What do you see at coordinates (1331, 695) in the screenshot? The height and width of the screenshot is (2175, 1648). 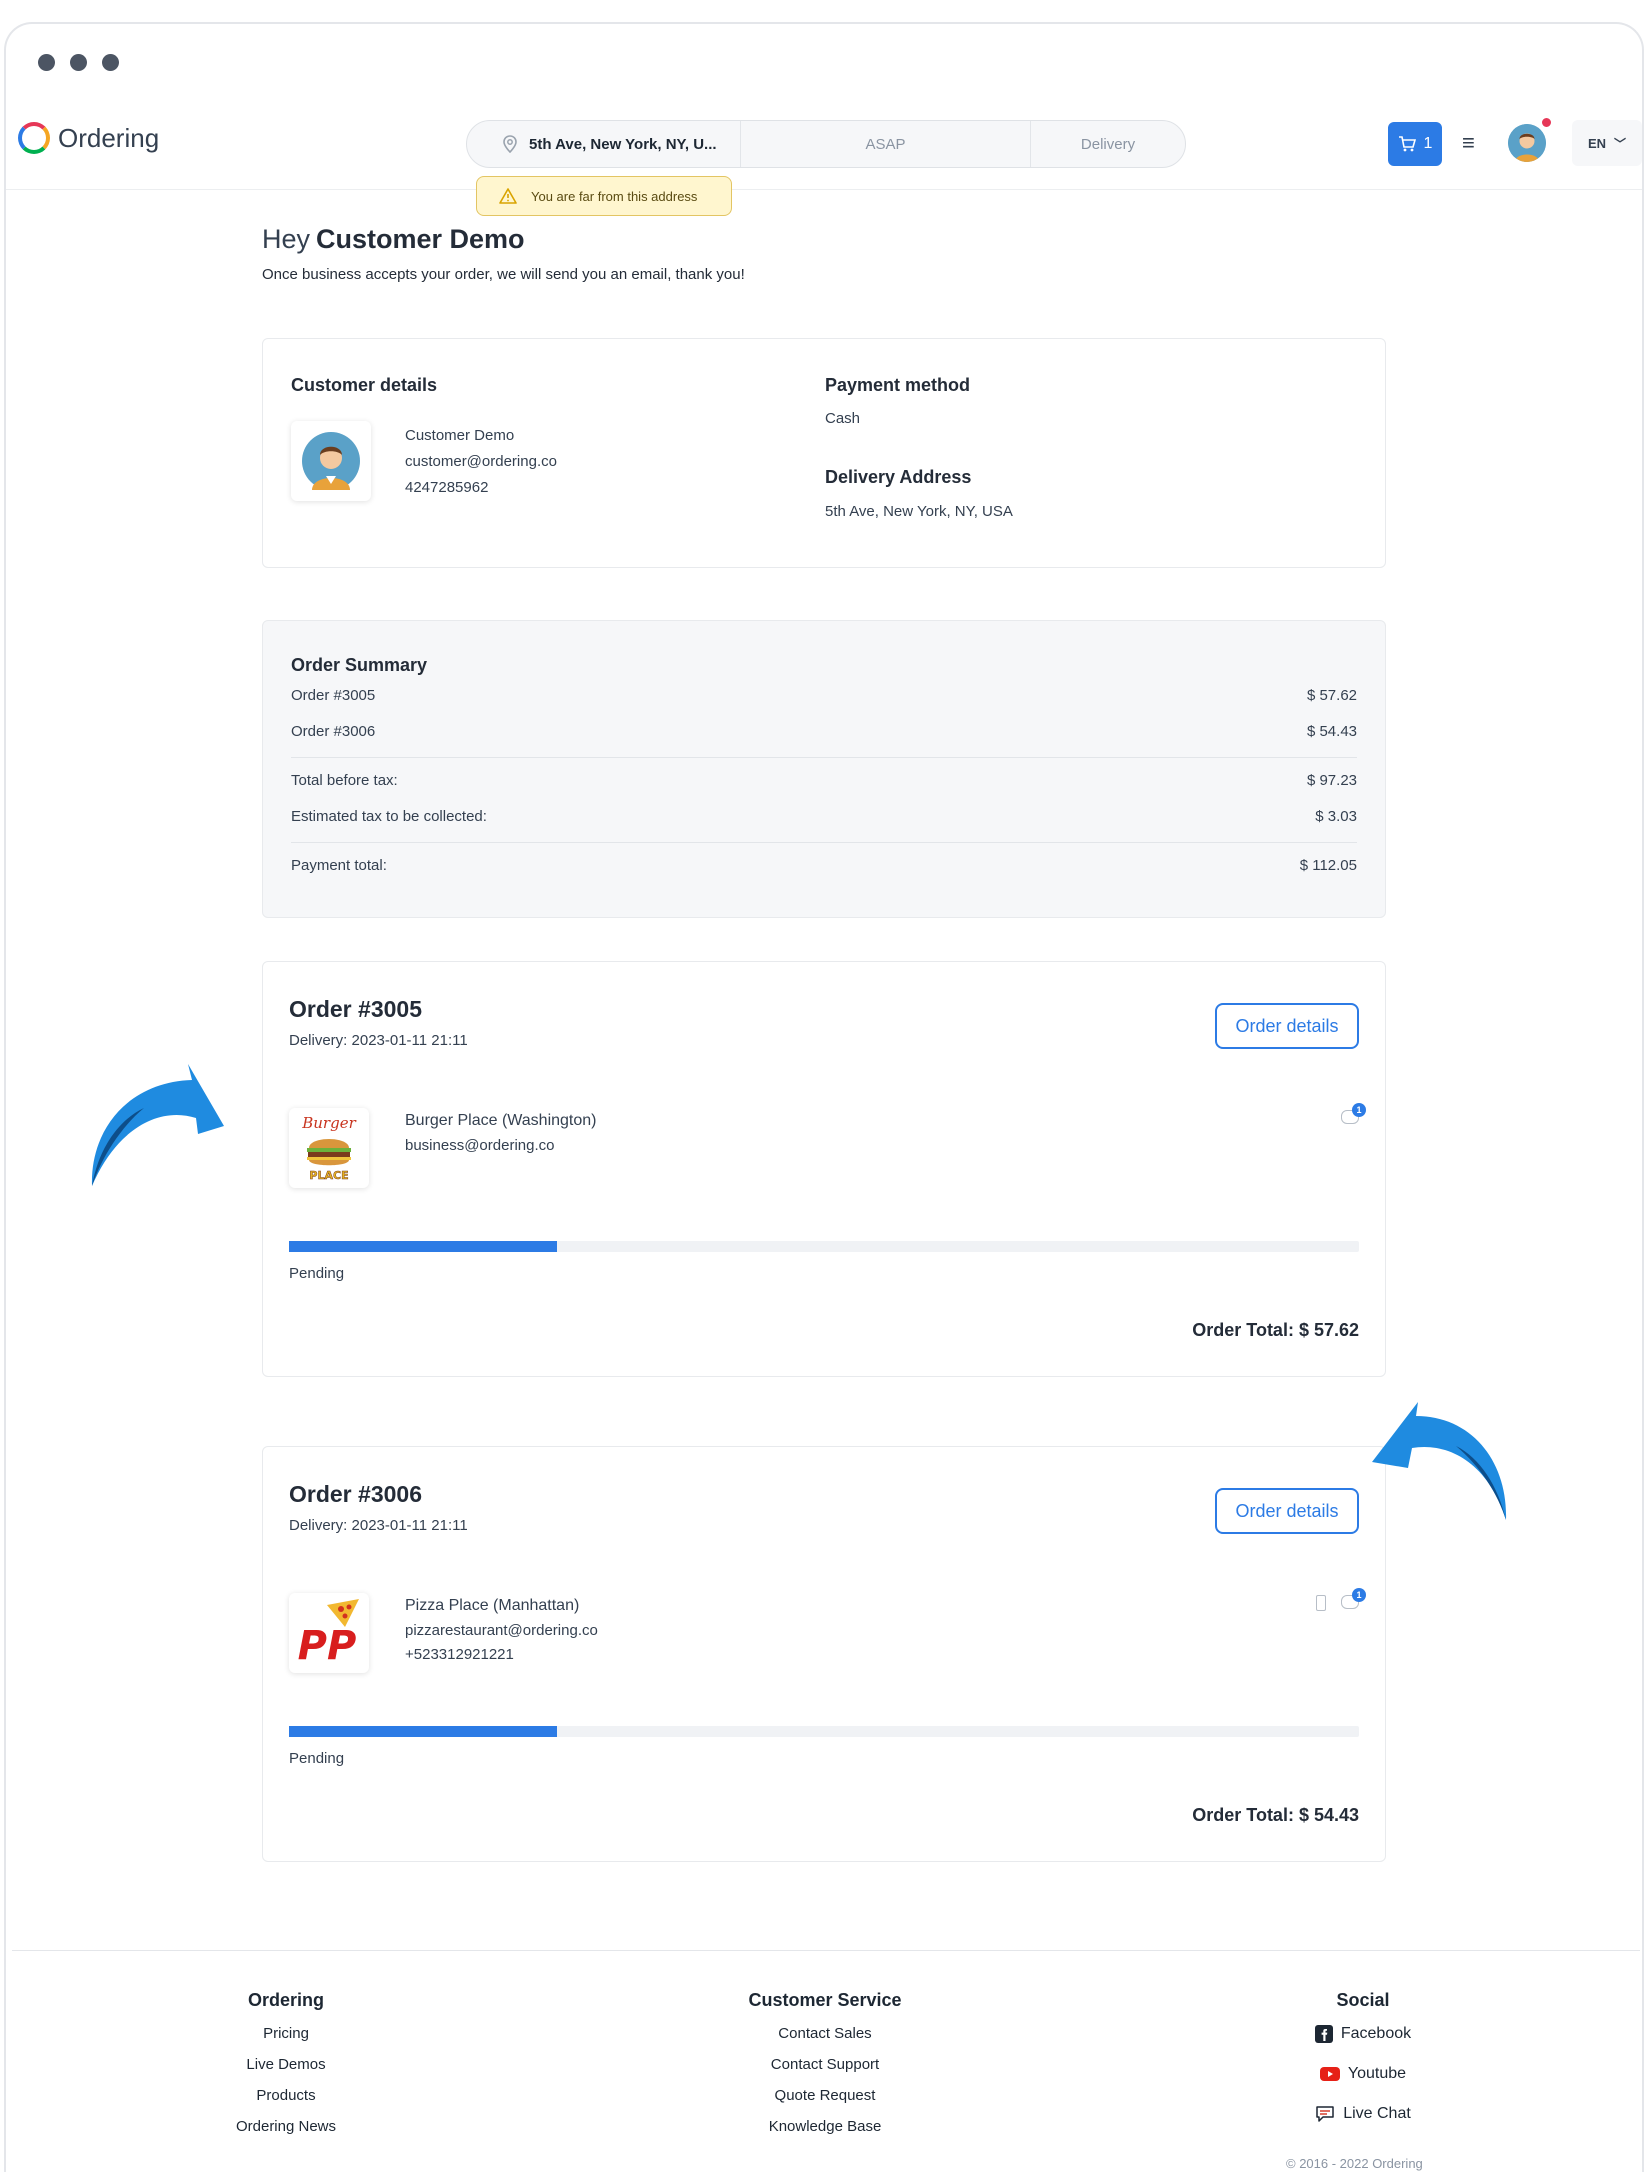 I see `summary-order-1-amount: $ 57.62` at bounding box center [1331, 695].